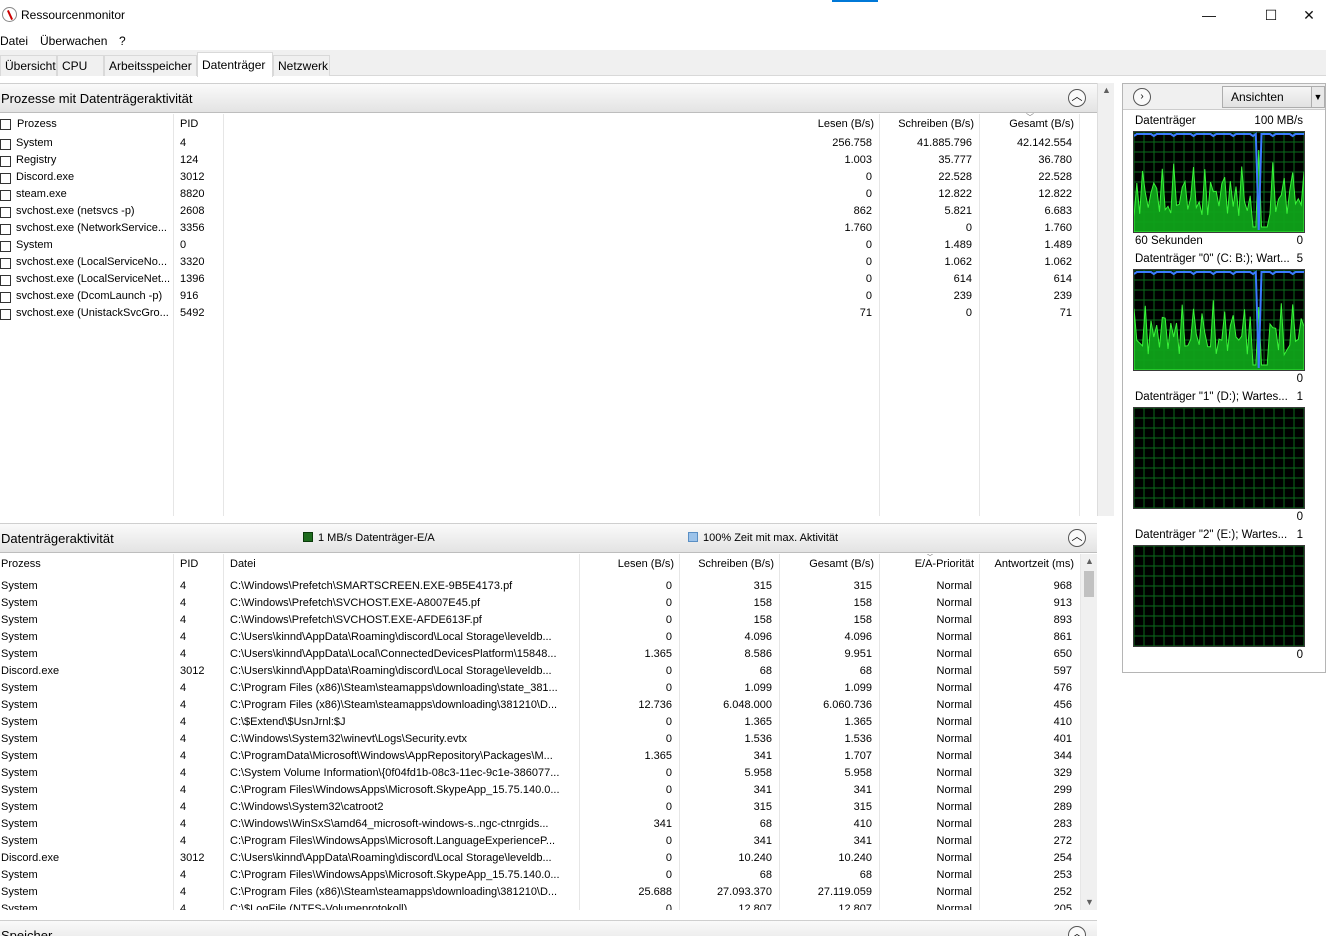 Image resolution: width=1326 pixels, height=936 pixels. What do you see at coordinates (189, 160) in the screenshot?
I see `process-pid: 124` at bounding box center [189, 160].